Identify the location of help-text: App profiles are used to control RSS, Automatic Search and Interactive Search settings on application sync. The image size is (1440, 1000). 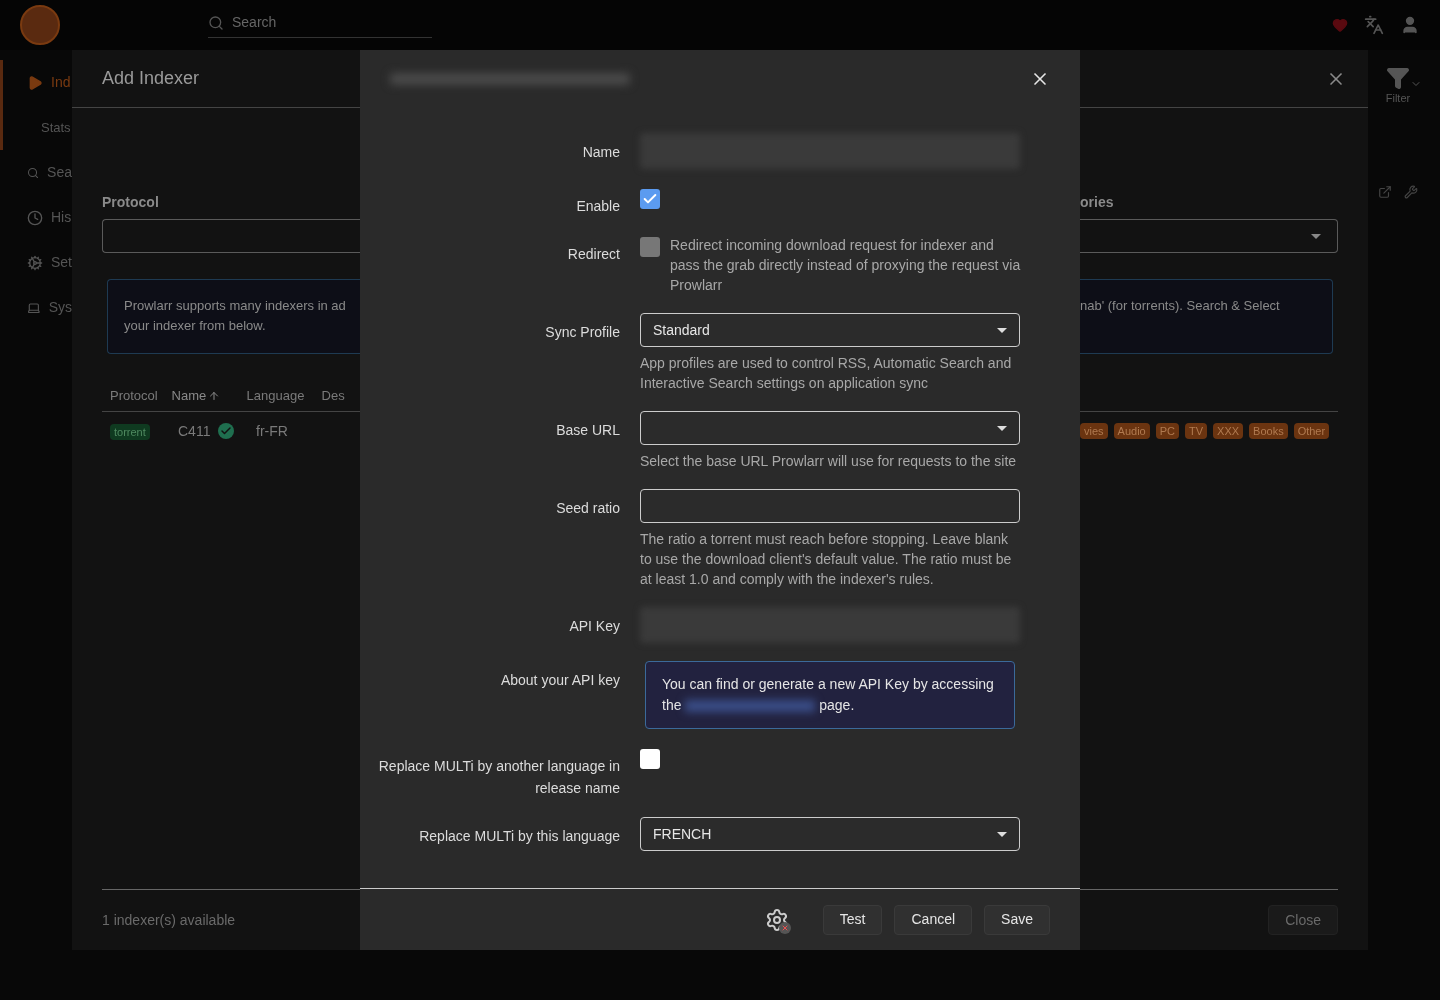
(826, 373).